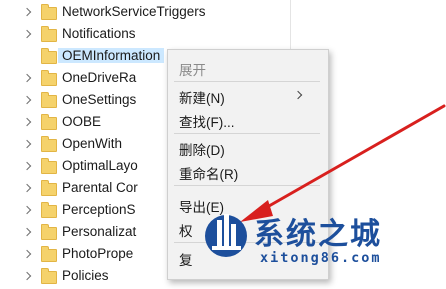 The height and width of the screenshot is (289, 446). Describe the element at coordinates (321, 258) in the screenshot. I see `watermark-url: xitong86.com` at that location.